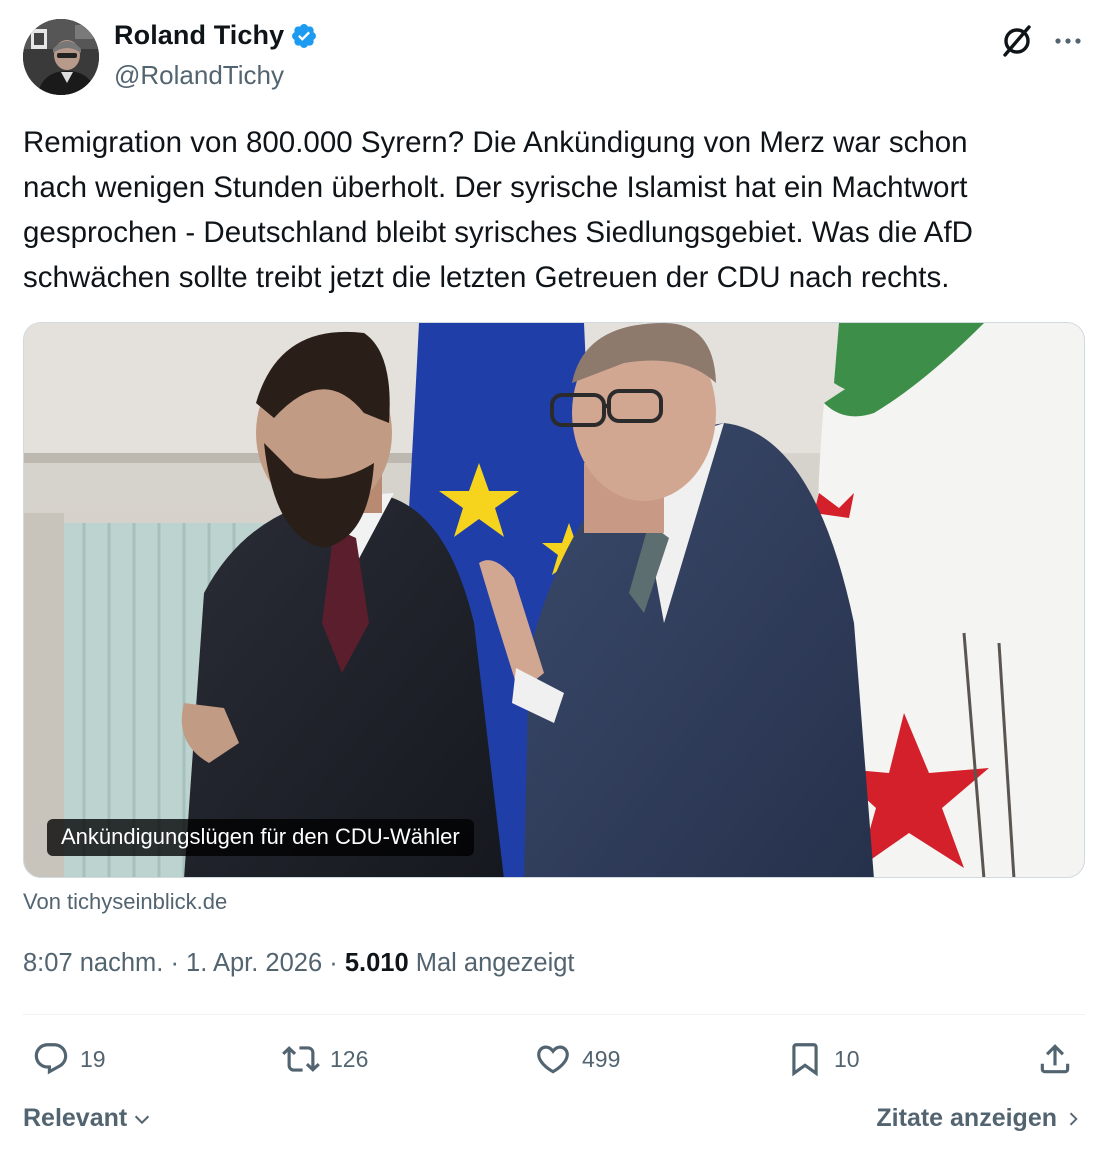  I want to click on bookmark-count: 10, so click(847, 1058).